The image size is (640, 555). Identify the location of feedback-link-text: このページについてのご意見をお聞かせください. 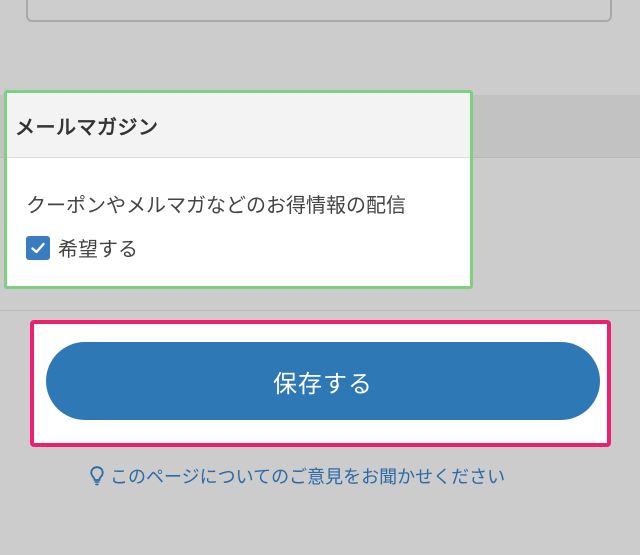
(308, 477).